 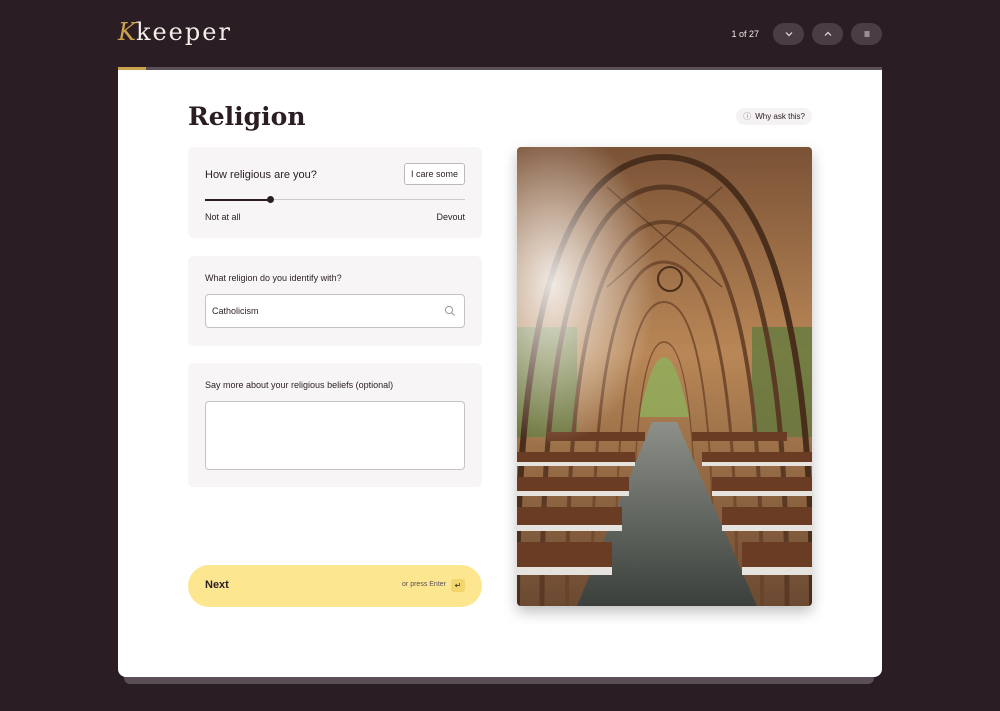 I want to click on why-ask-button: ⓘ Why ask this?, so click(x=774, y=116).